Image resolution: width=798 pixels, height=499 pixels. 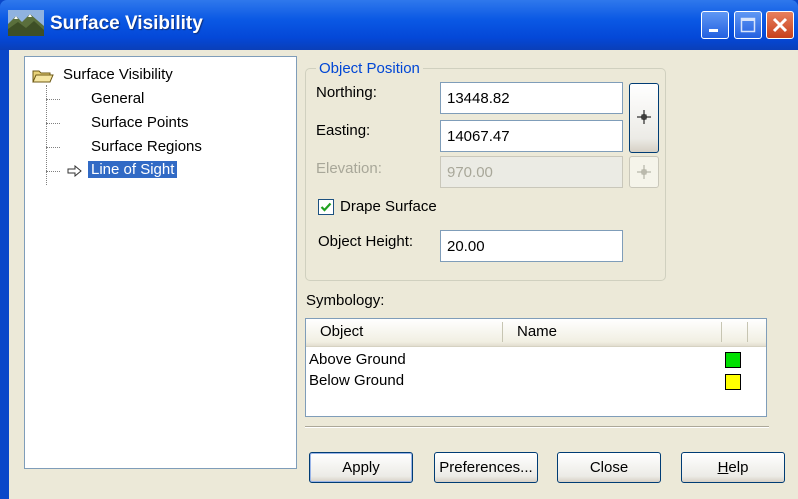 I want to click on northing-label: Northing:, so click(x=346, y=92).